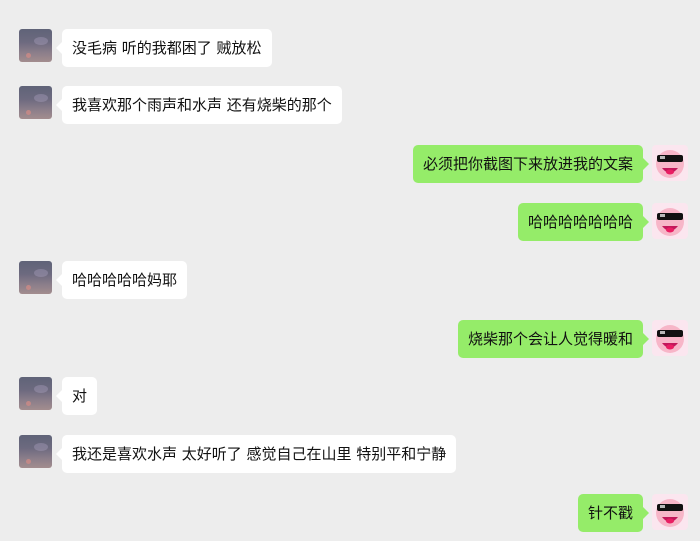  What do you see at coordinates (256, 454) in the screenshot?
I see `message-bubble: 我还是喜欢水声 太好听了 感觉自己在山里 特别平和宁静` at bounding box center [256, 454].